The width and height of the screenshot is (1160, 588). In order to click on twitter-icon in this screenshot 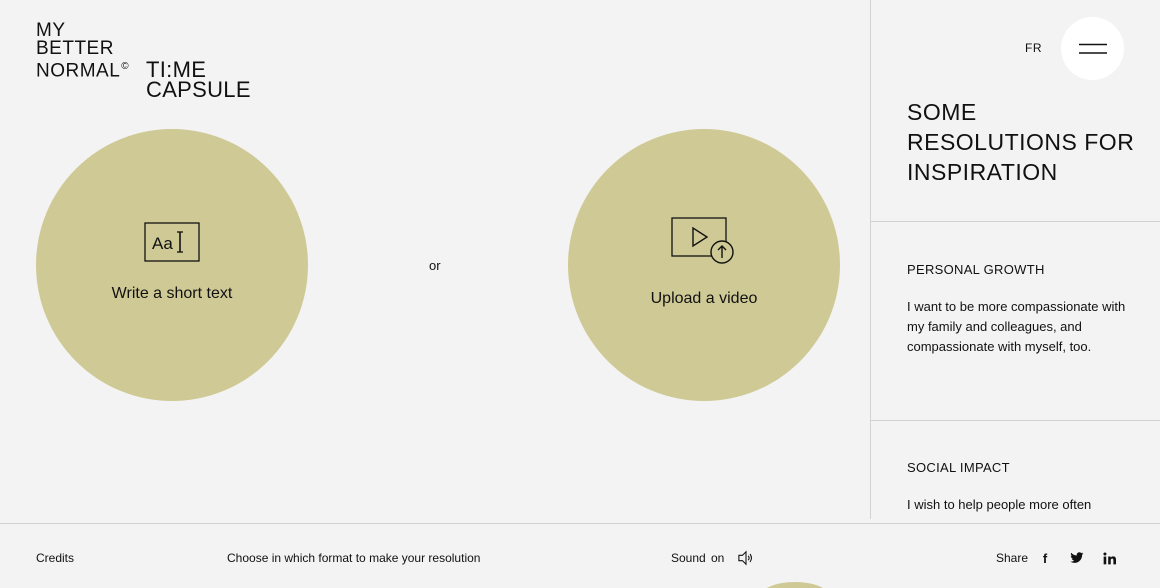, I will do `click(1077, 558)`.